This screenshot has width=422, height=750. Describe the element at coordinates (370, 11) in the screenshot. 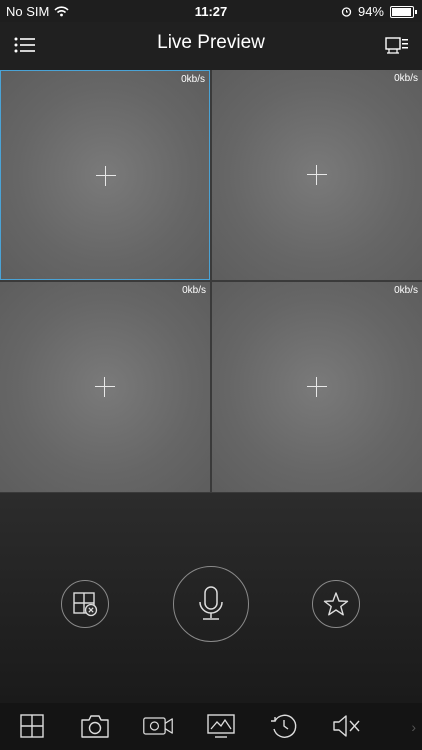

I see `battery-percent: 94%` at that location.